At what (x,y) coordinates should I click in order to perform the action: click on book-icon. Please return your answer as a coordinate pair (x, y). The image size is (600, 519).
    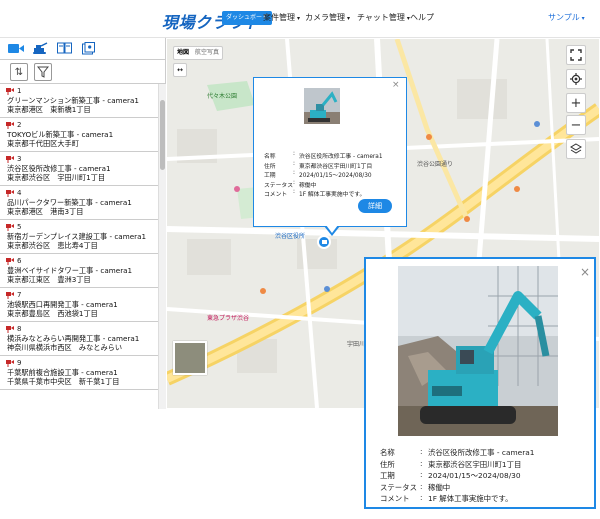
    Looking at the image, I should click on (64, 48).